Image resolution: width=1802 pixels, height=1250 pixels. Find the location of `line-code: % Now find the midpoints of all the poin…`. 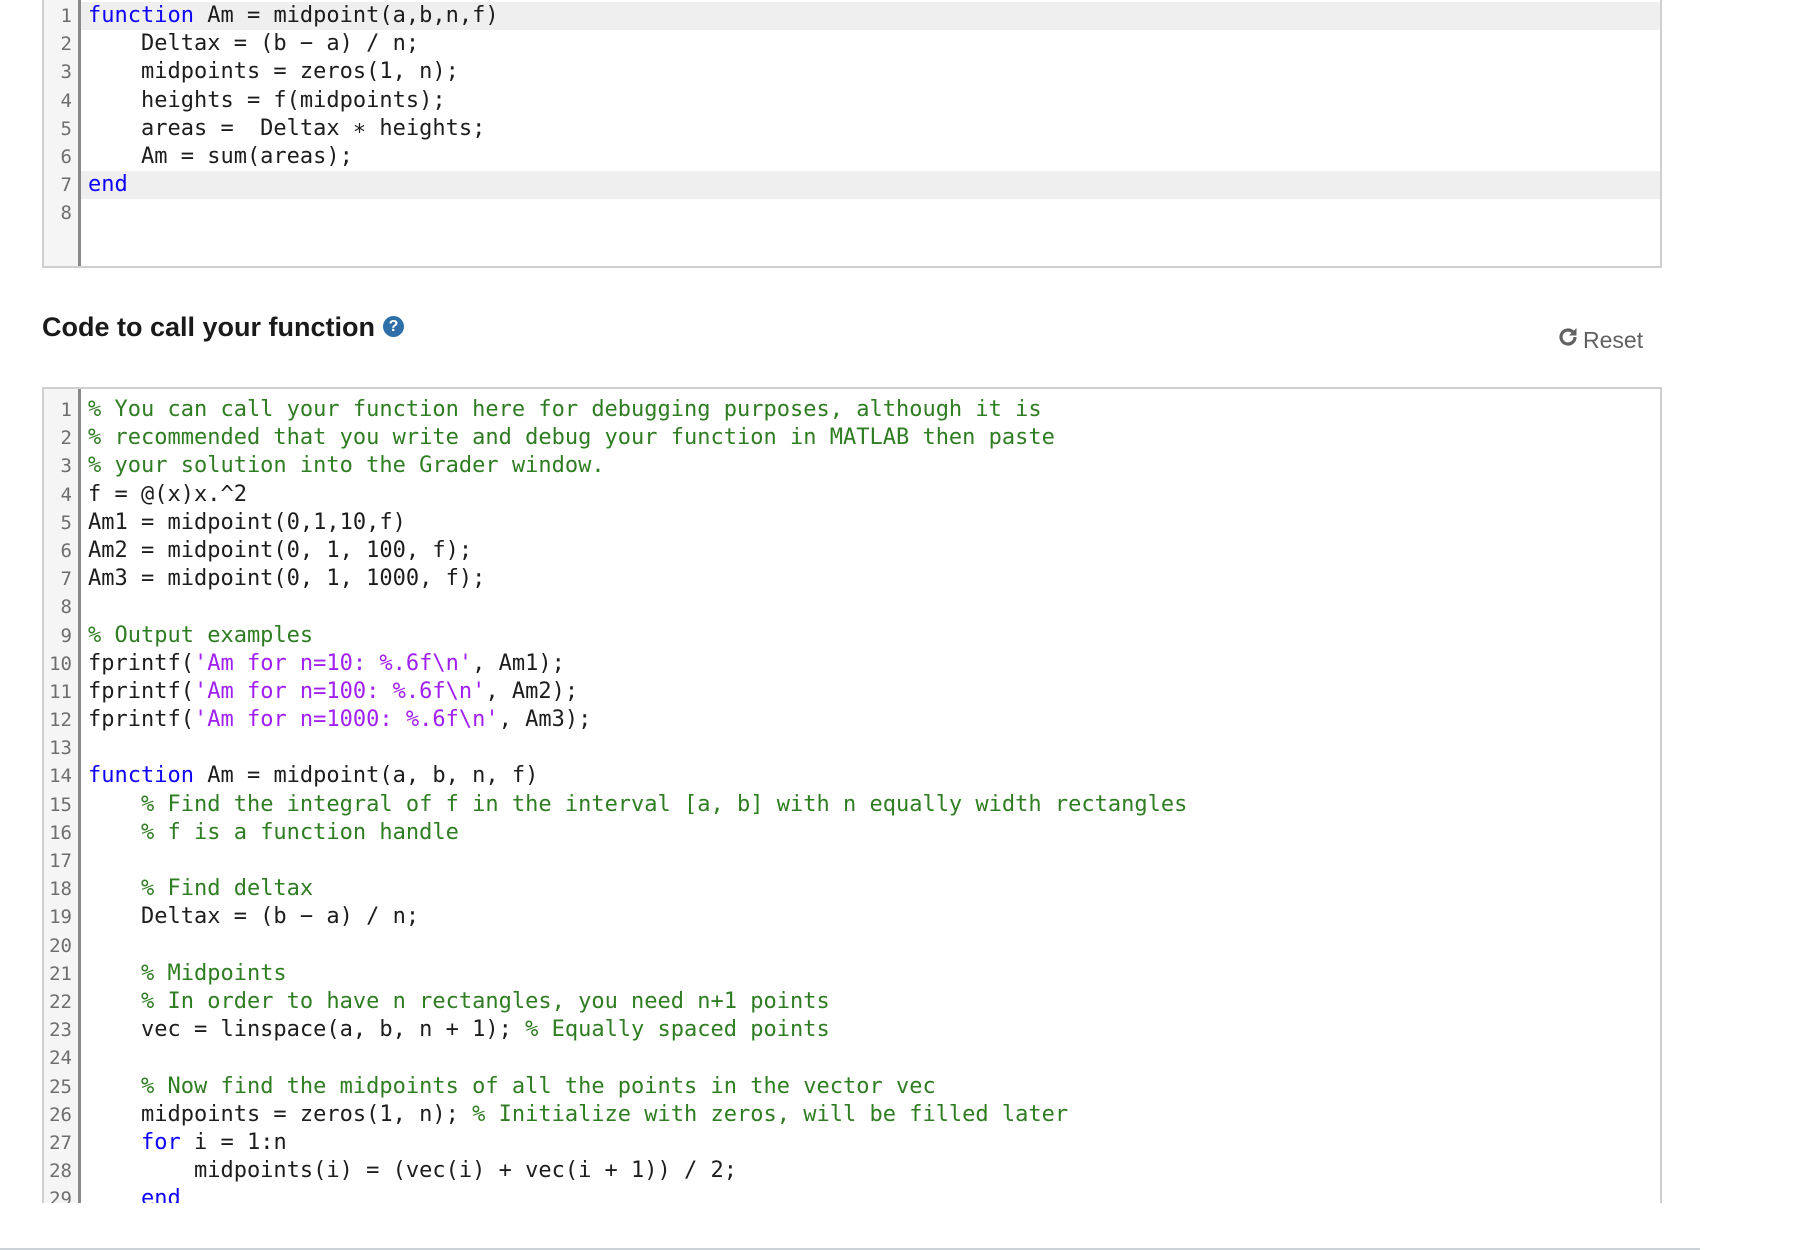

line-code: % Now find the midpoints of all the poin… is located at coordinates (870, 1087).